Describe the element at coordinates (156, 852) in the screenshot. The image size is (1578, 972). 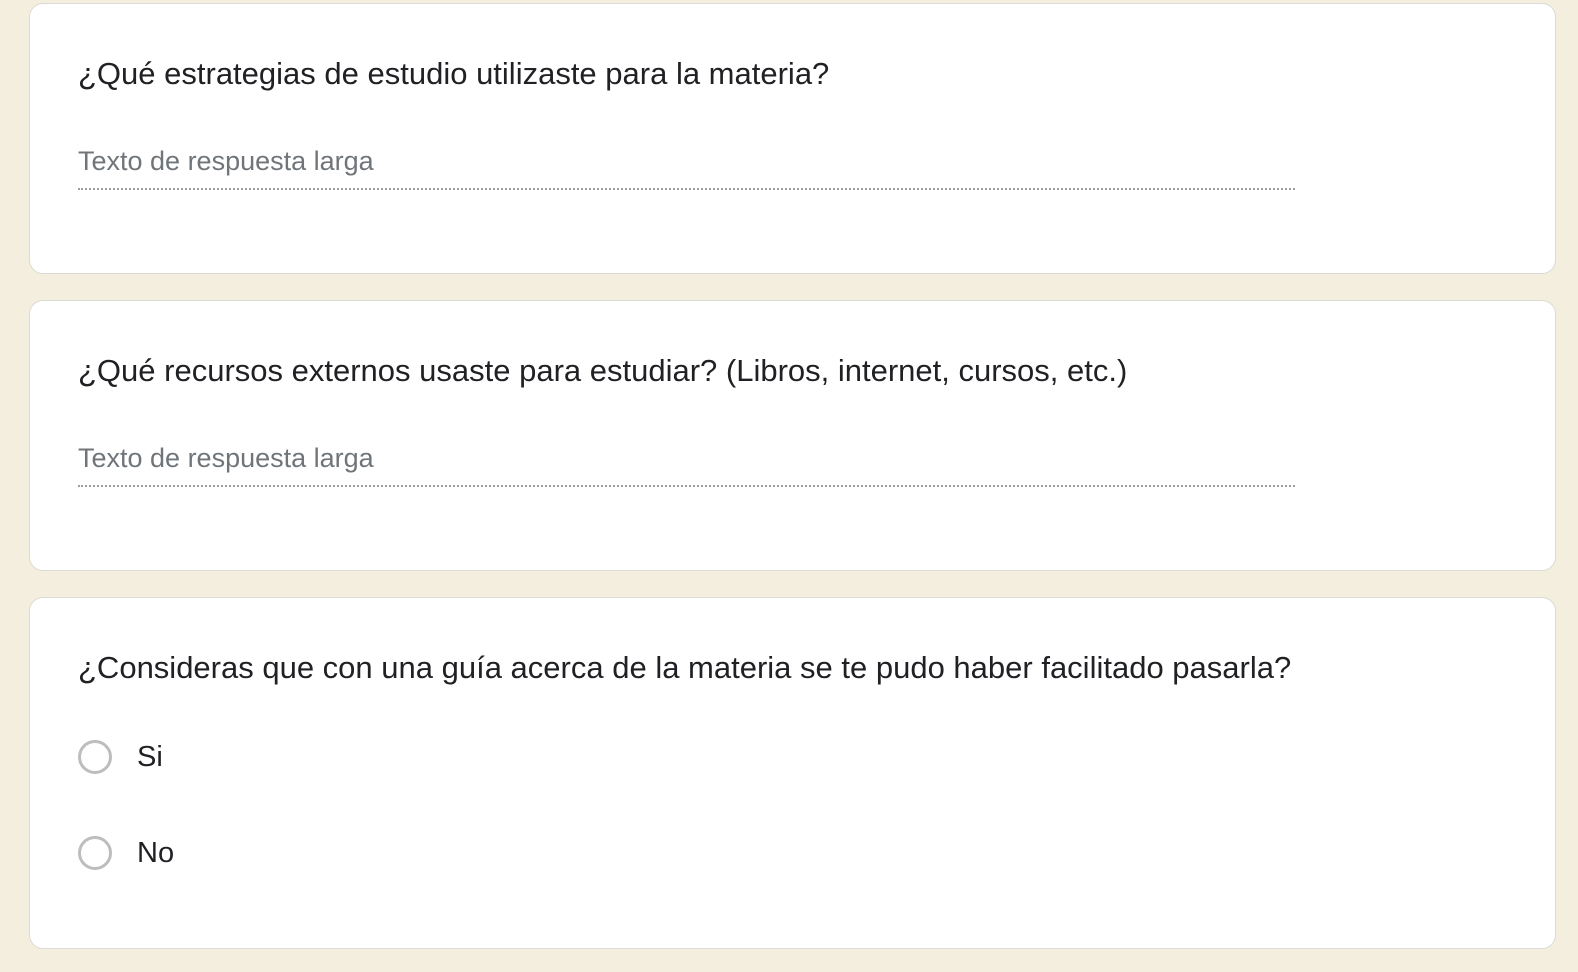
I see `radio-option-label: No` at that location.